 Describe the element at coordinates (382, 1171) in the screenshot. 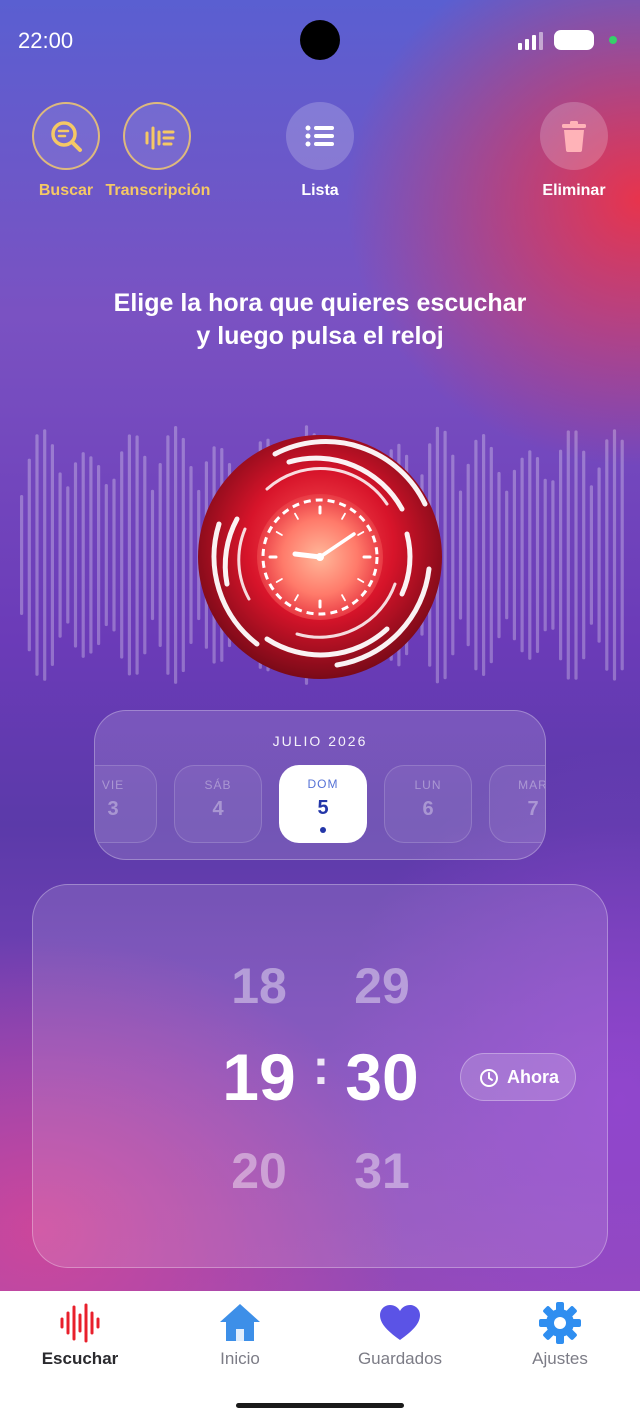

I see `minute-next: 31` at that location.